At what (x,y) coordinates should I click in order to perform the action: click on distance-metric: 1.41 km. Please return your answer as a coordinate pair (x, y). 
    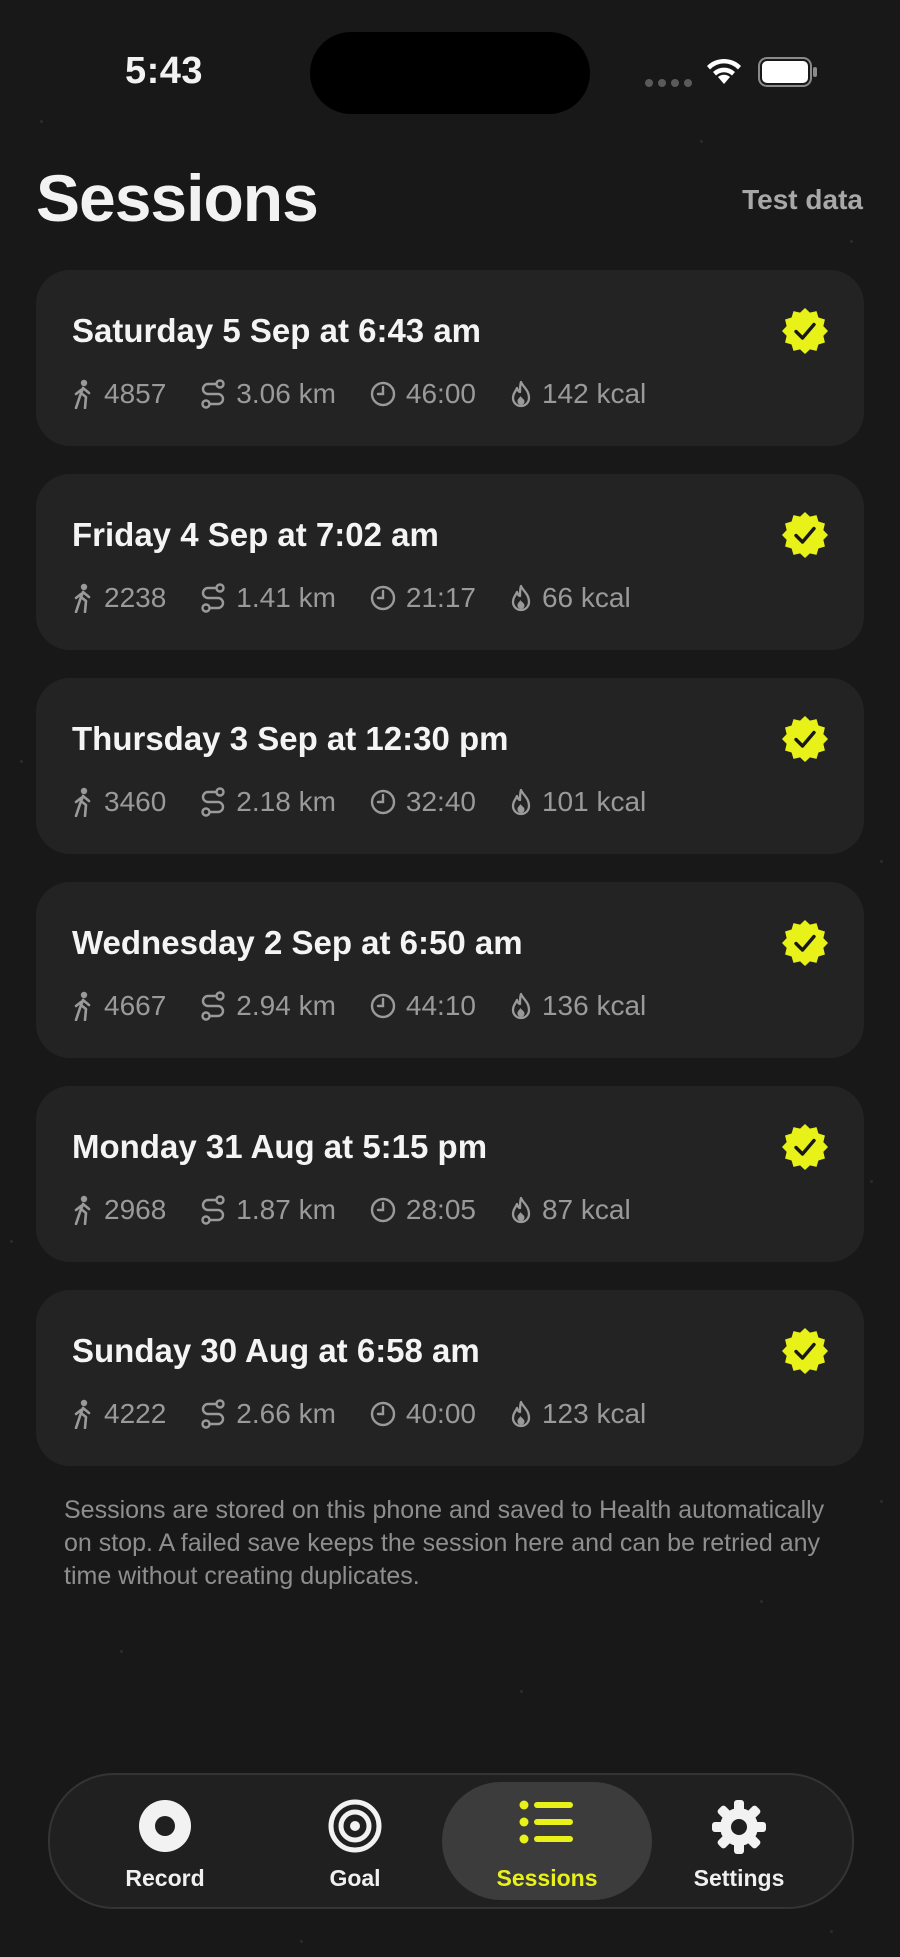
    Looking at the image, I should click on (268, 598).